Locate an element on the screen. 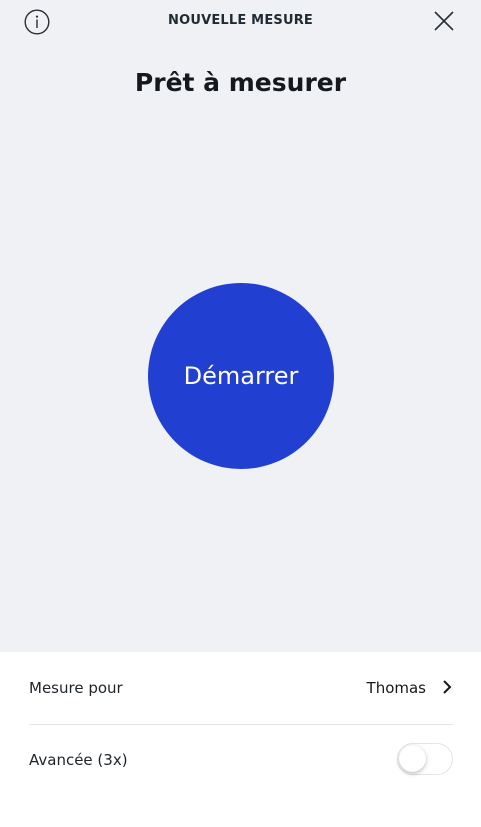  header-title: NOUVELLE MESURE is located at coordinates (240, 20).